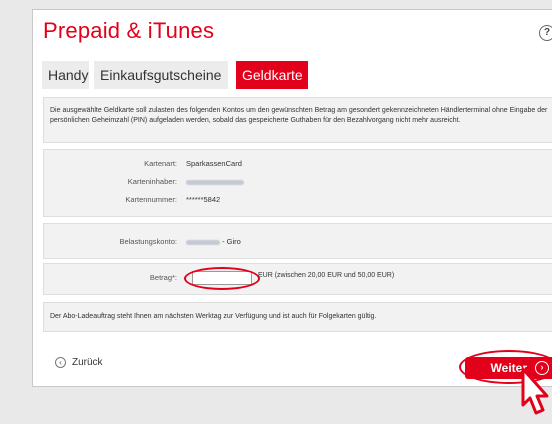  Describe the element at coordinates (272, 75) in the screenshot. I see `tab-geldkarte: Geldkarte` at that location.